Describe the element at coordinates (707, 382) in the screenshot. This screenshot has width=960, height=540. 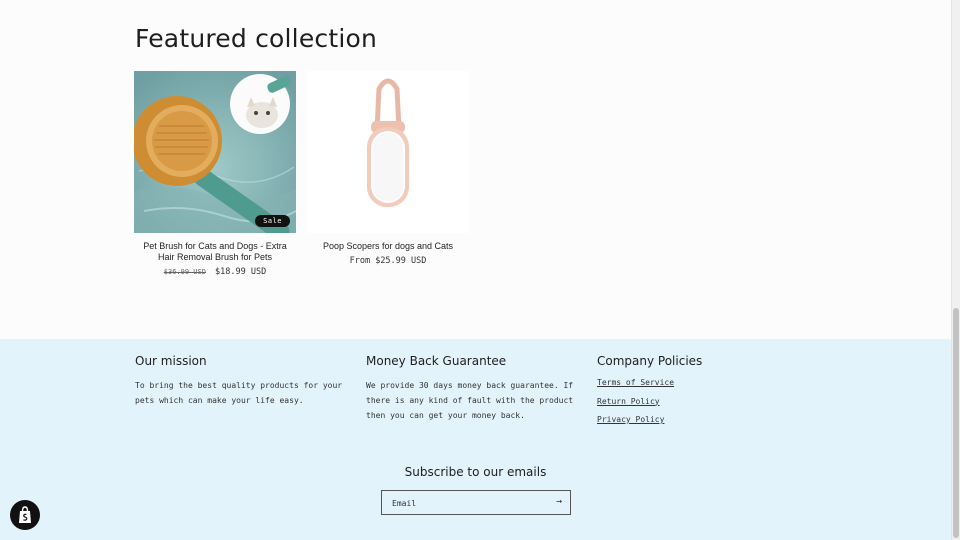
I see `terms-of-service-link: Terms of Service` at that location.